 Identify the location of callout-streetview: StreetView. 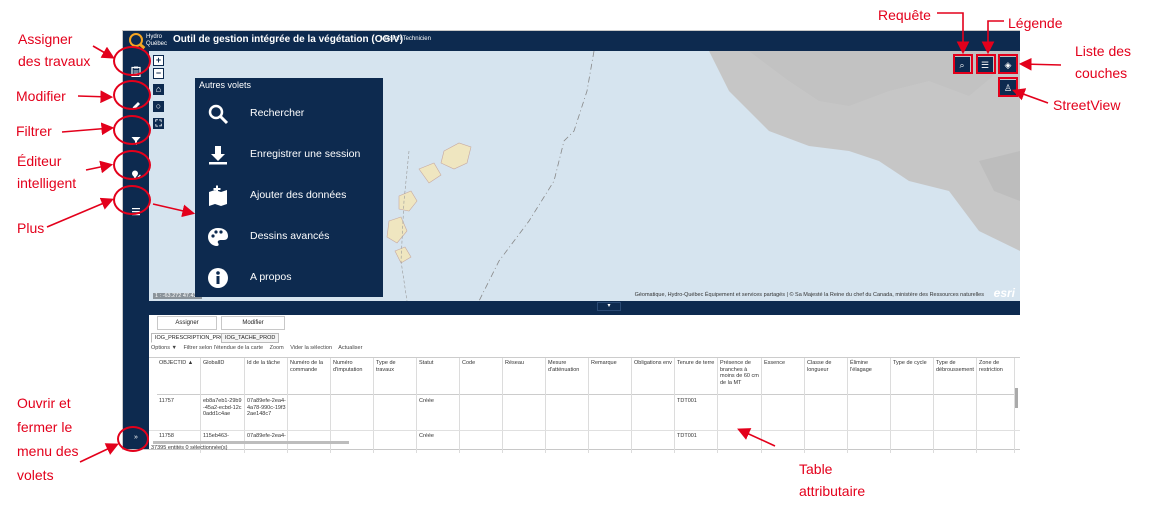
(1087, 105).